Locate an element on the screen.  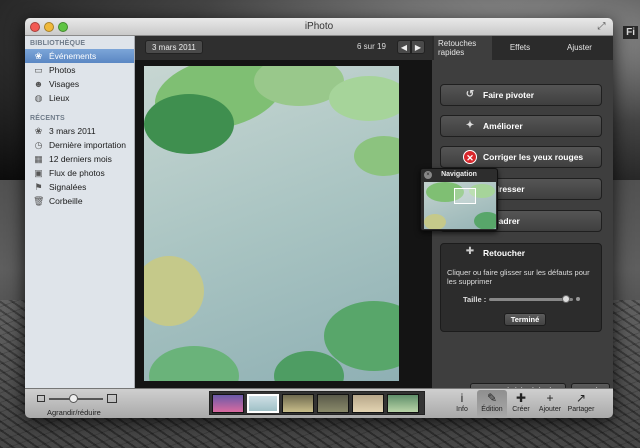
window-title: iPhoto is located at coordinates (319, 26).